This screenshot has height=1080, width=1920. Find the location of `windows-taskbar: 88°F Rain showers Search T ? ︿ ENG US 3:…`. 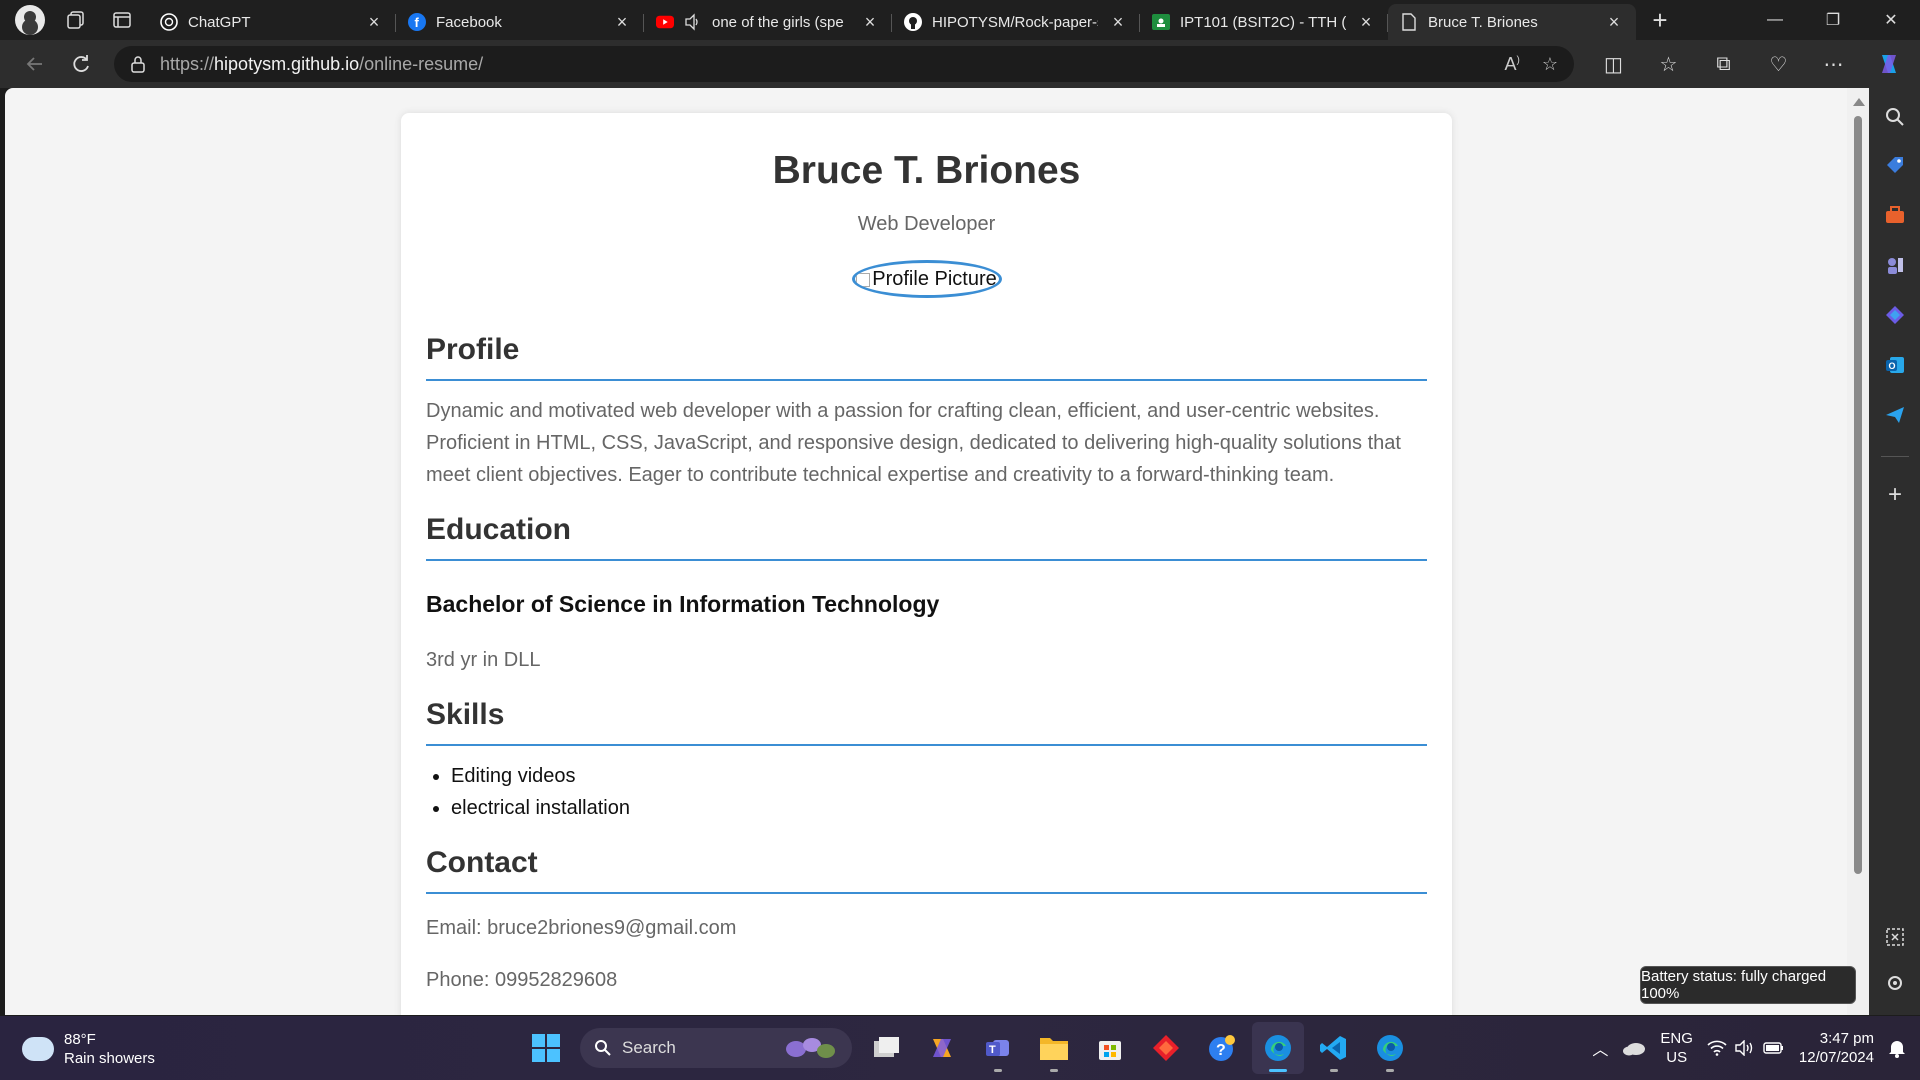

windows-taskbar: 88°F Rain showers Search T ? ︿ ENG US 3:… is located at coordinates (960, 1048).